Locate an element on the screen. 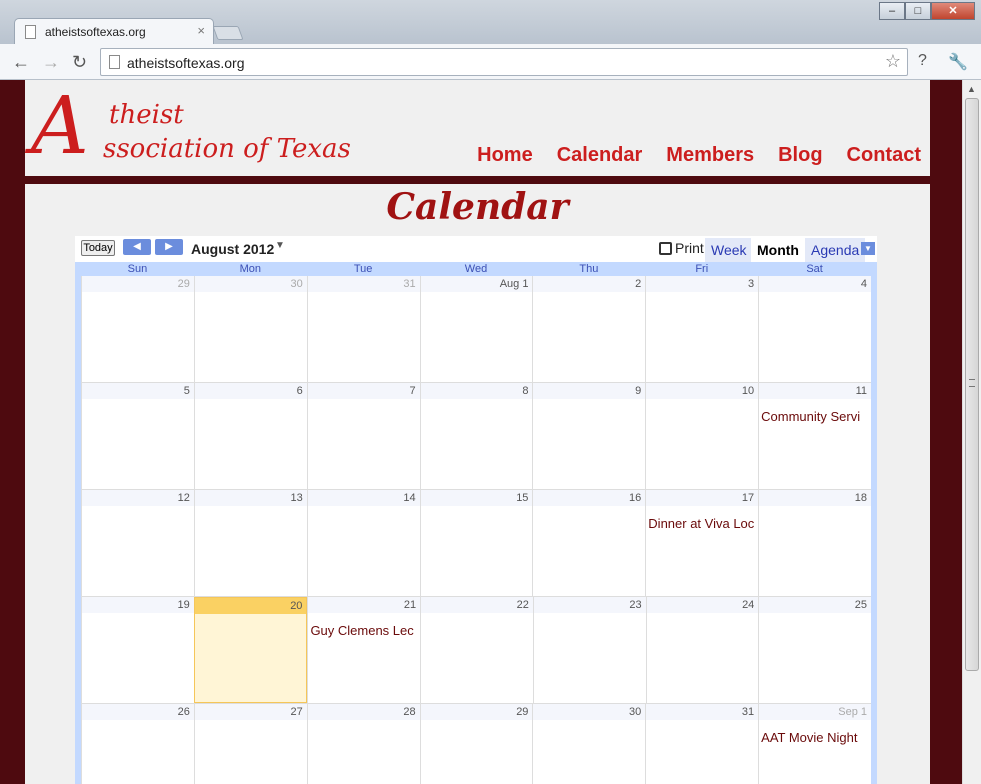 The image size is (981, 784). day-number: 21 is located at coordinates (364, 605).